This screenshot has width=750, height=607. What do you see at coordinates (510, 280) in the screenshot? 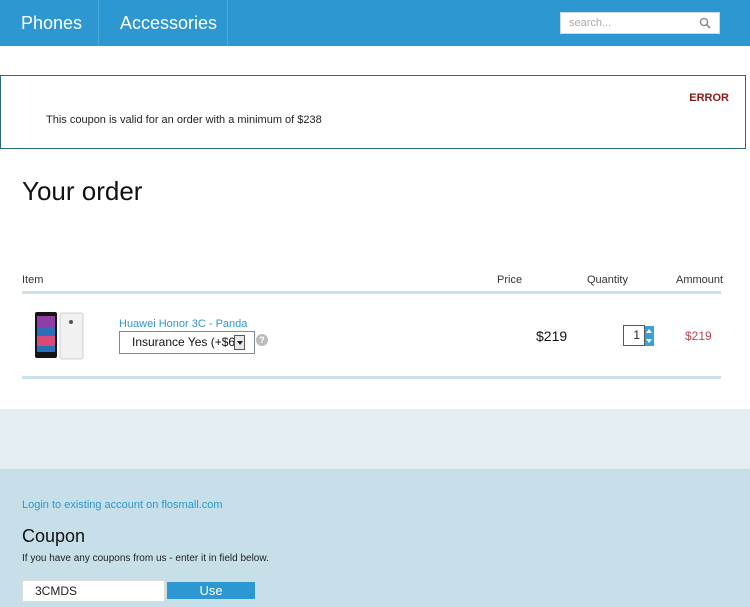
I see `column-header-price: Price` at bounding box center [510, 280].